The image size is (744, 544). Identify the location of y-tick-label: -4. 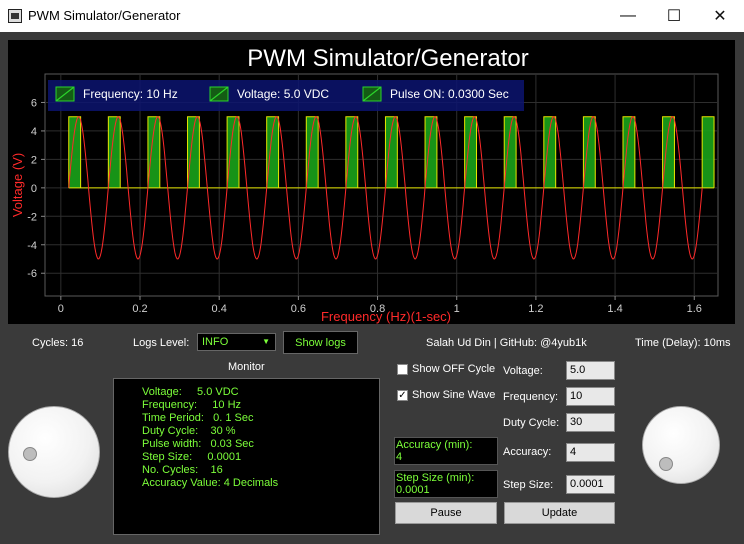
(32, 246).